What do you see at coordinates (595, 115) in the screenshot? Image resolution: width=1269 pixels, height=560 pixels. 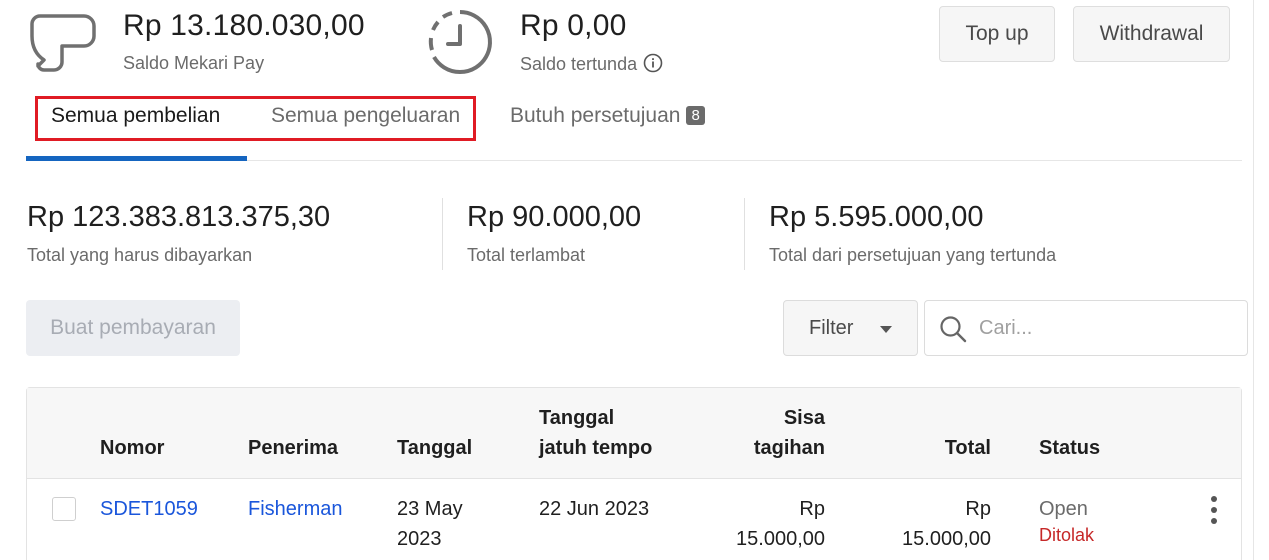 I see `tab-butuh-persetujuan-label: Butuh persetujuan` at bounding box center [595, 115].